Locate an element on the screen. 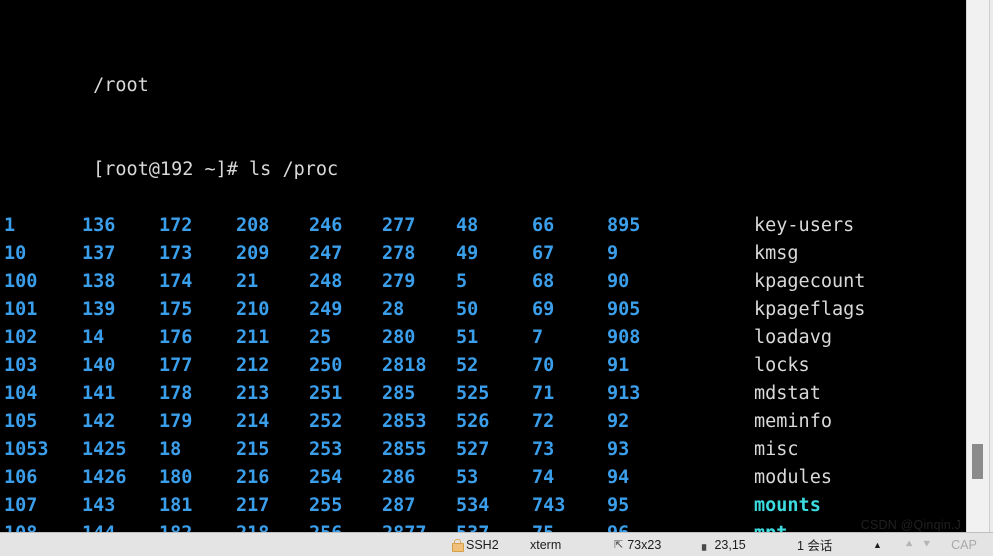 The image size is (993, 556). ls-entry-pid: 251 is located at coordinates (326, 393).